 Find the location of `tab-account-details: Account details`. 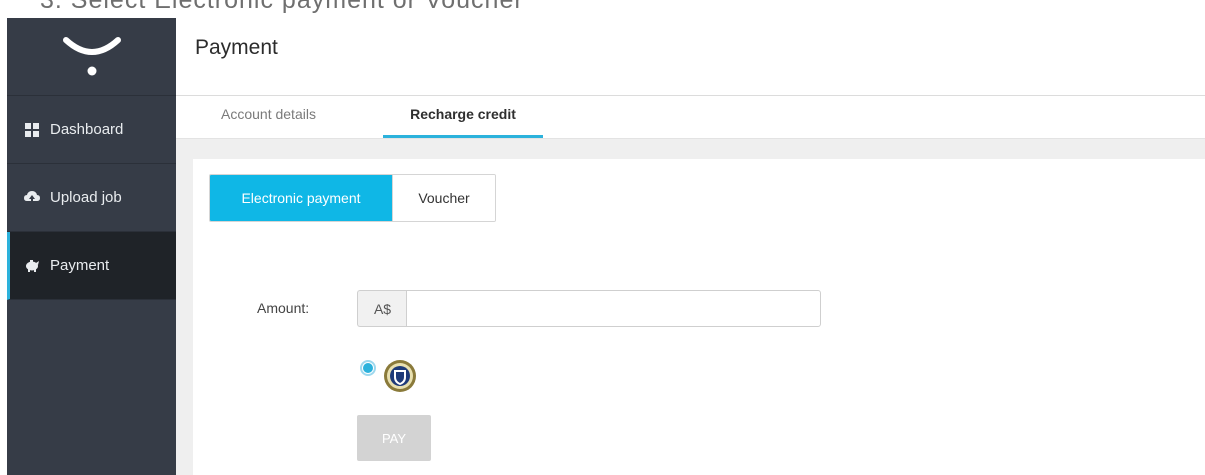

tab-account-details: Account details is located at coordinates (268, 117).